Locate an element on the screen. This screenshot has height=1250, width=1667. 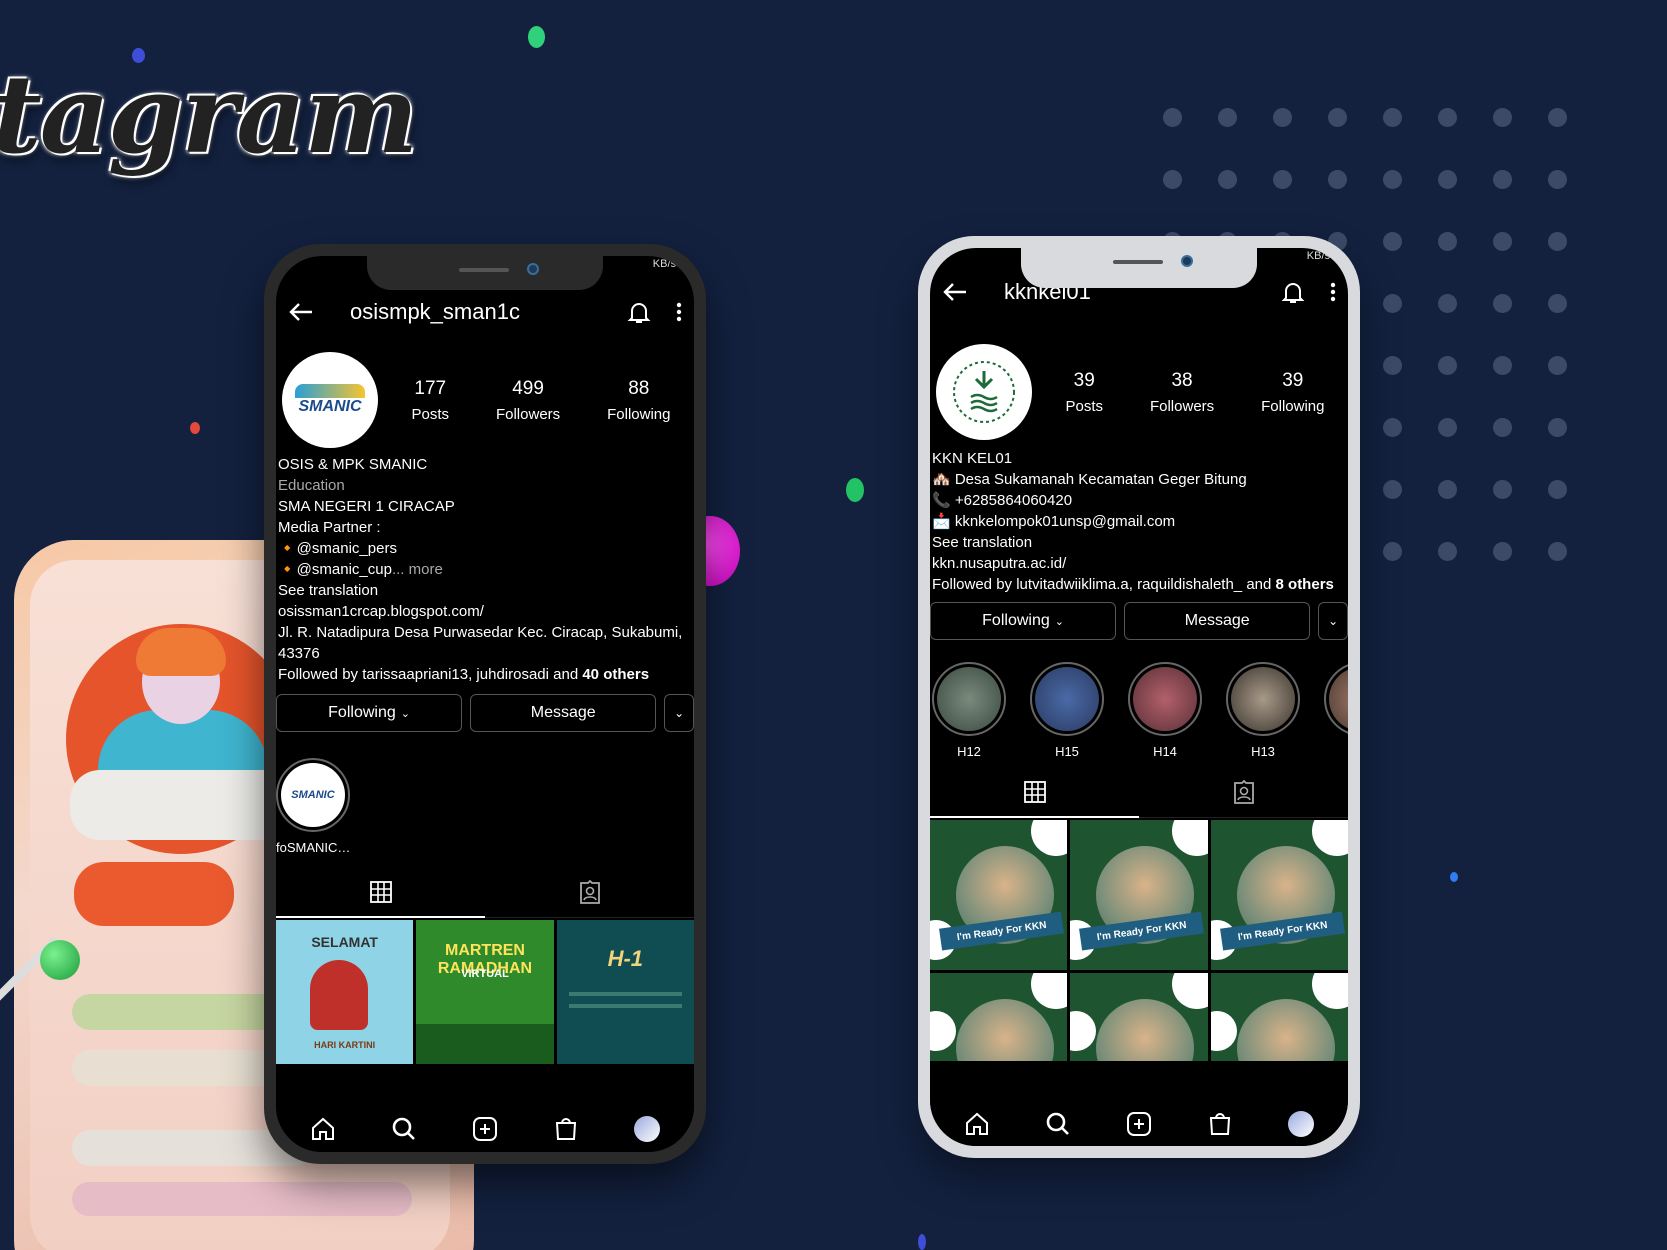
bio-website-link: osissman1crcap.blogspot.com/ is located at coordinates (484, 611).